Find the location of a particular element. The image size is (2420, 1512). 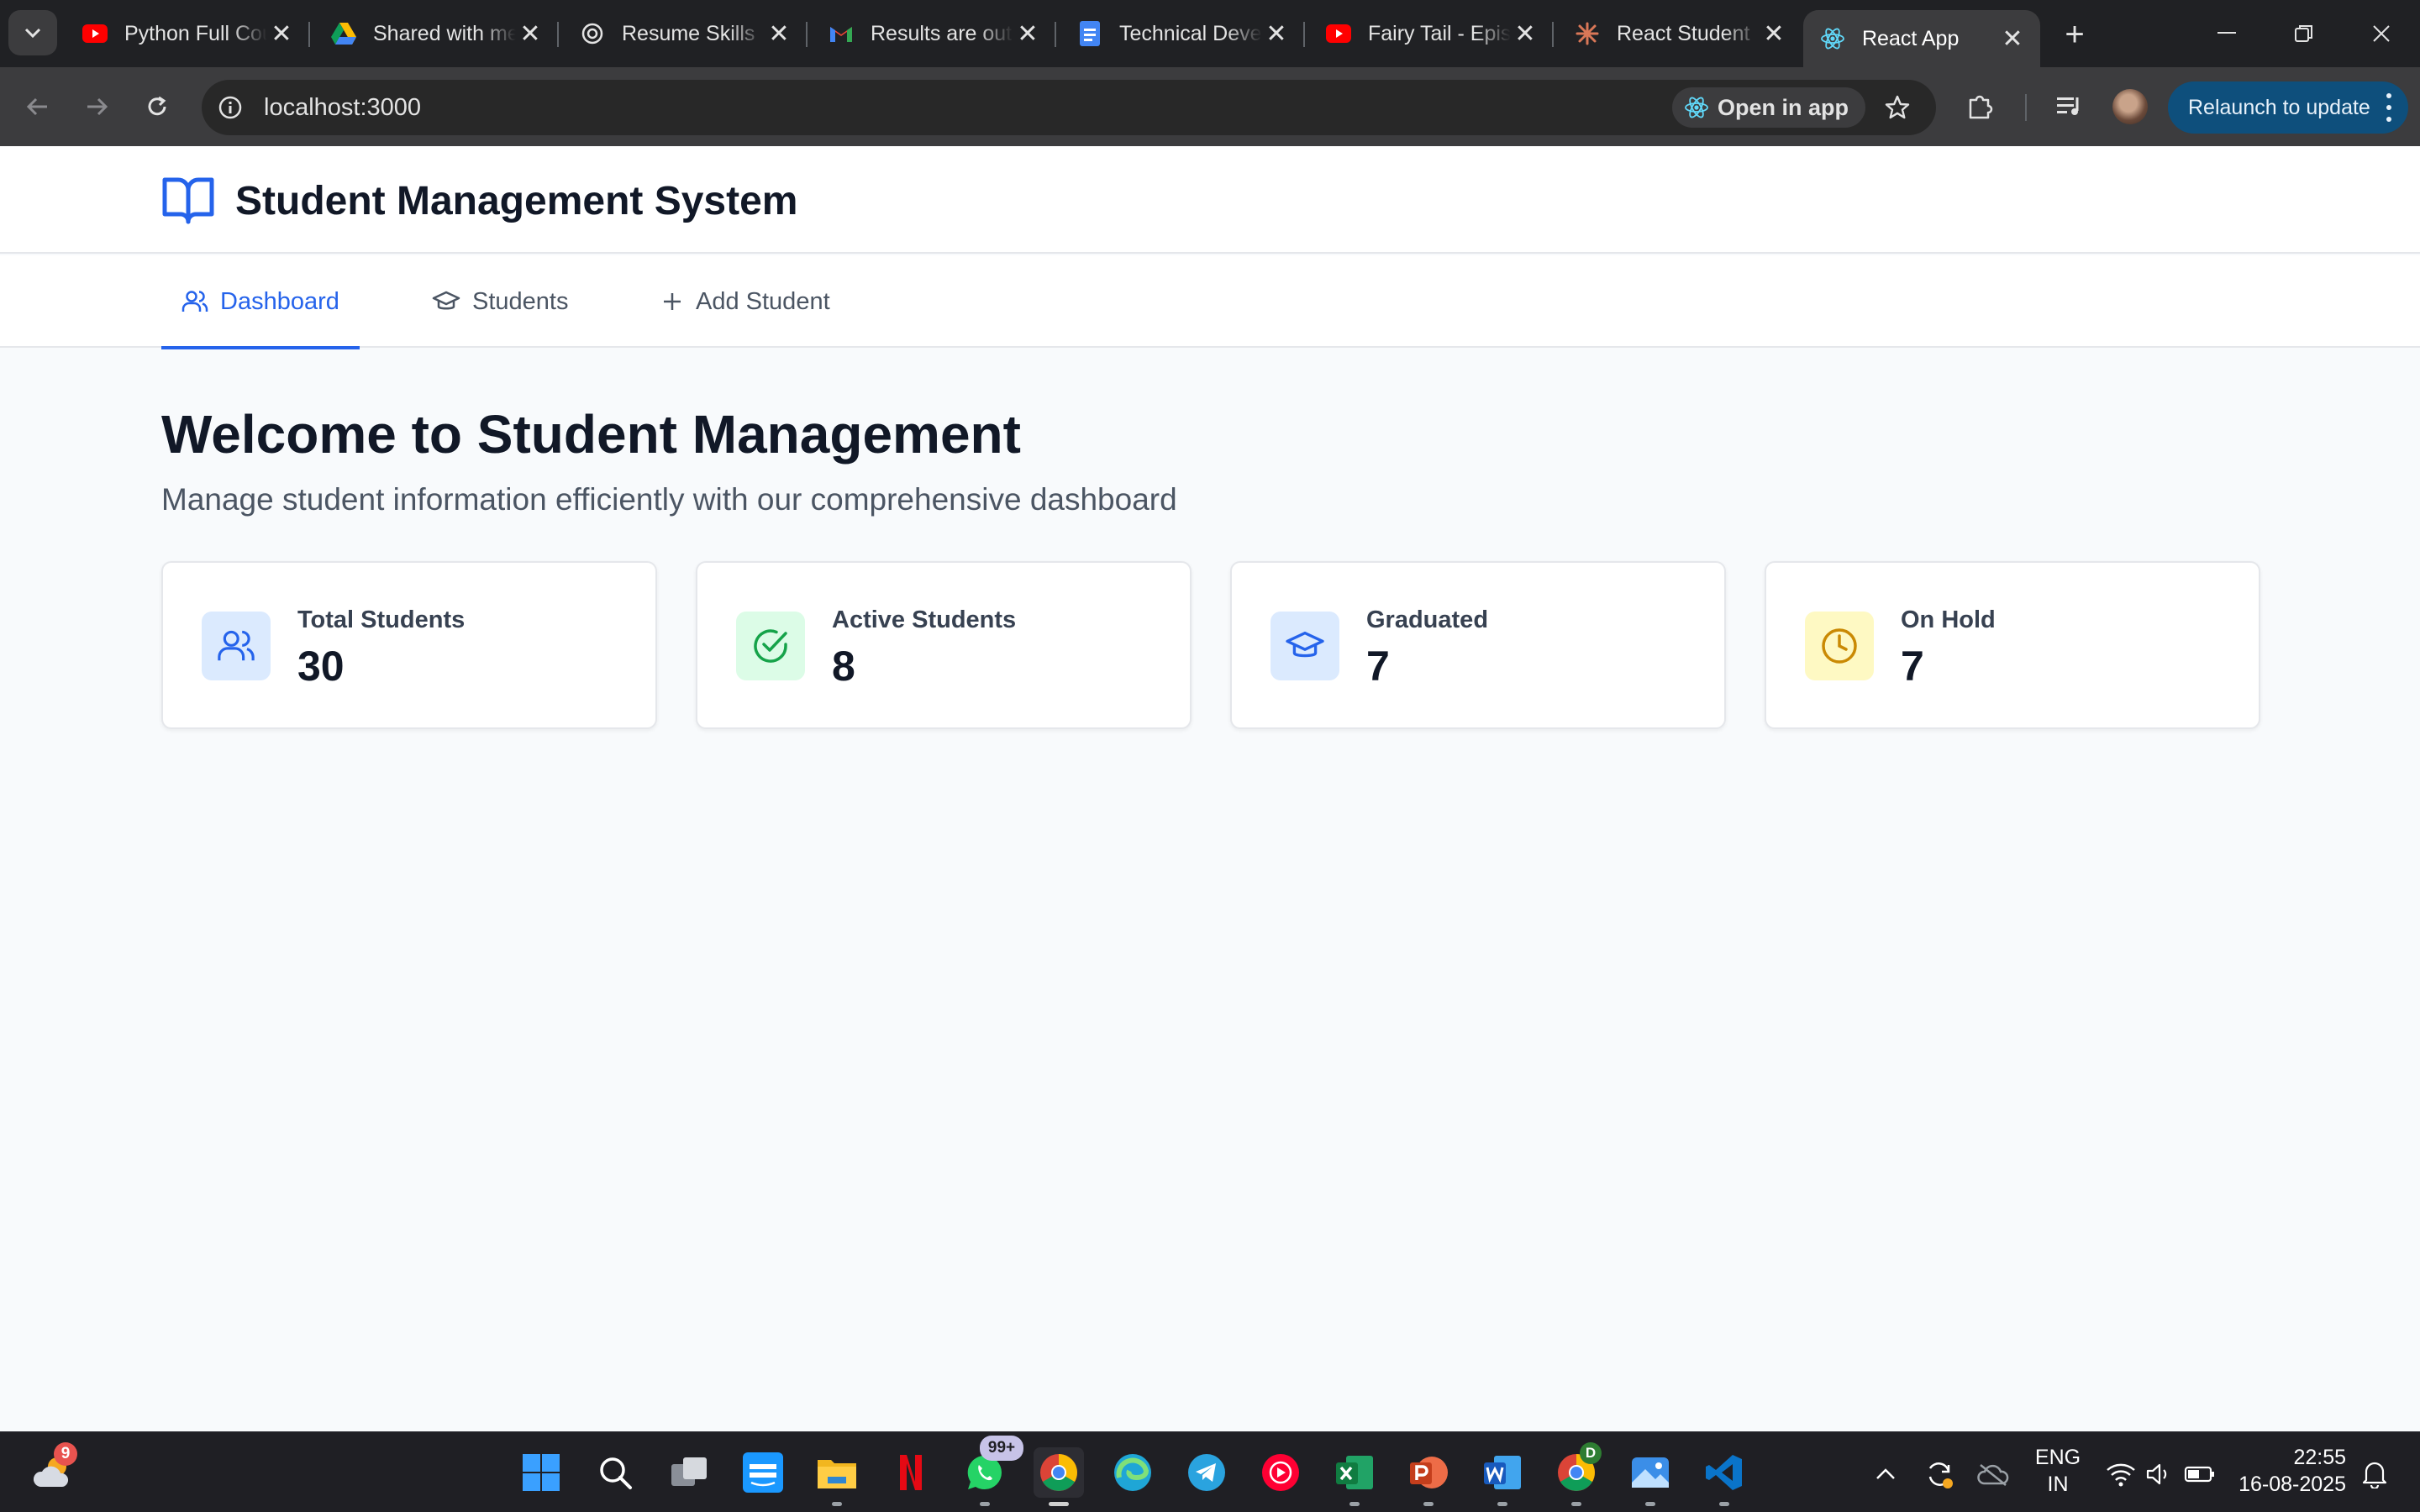

powerpoint-icon is located at coordinates (1429, 1472).